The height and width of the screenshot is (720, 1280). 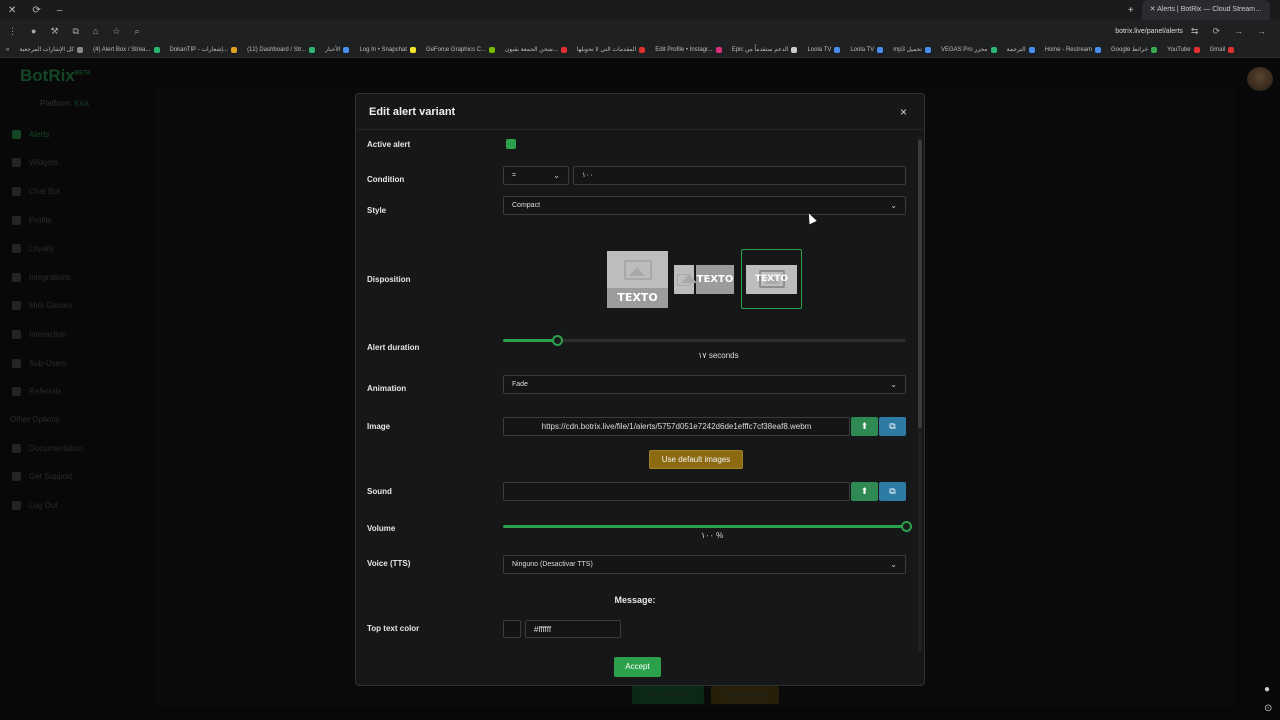 What do you see at coordinates (704, 205) in the screenshot?
I see `style-select: Compact ⌄` at bounding box center [704, 205].